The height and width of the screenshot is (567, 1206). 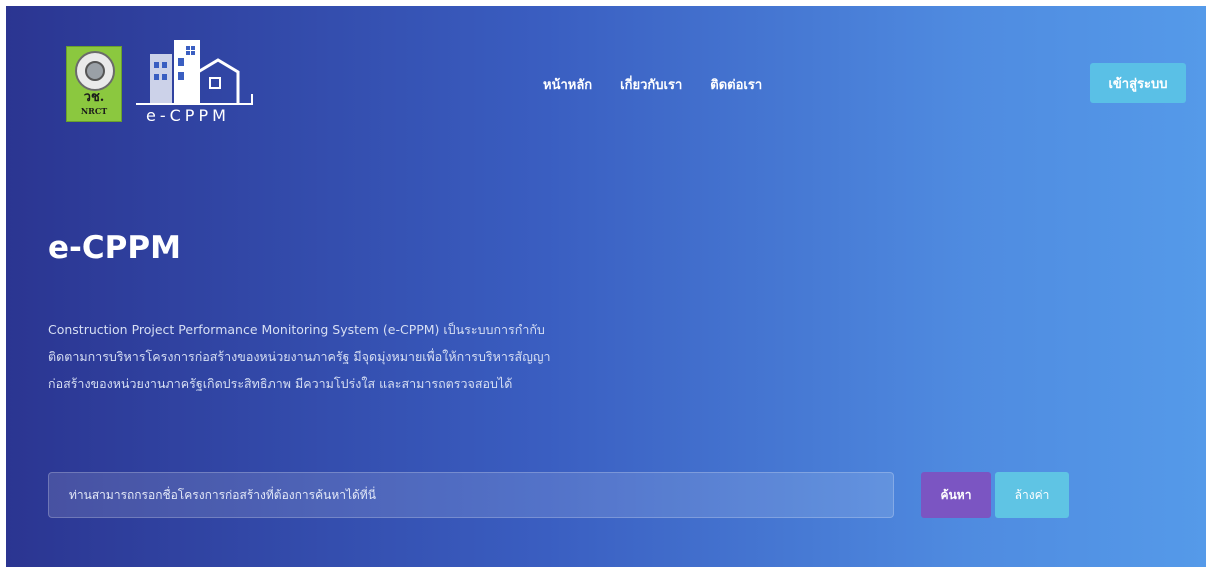 I want to click on search-field-container, so click(x=471, y=495).